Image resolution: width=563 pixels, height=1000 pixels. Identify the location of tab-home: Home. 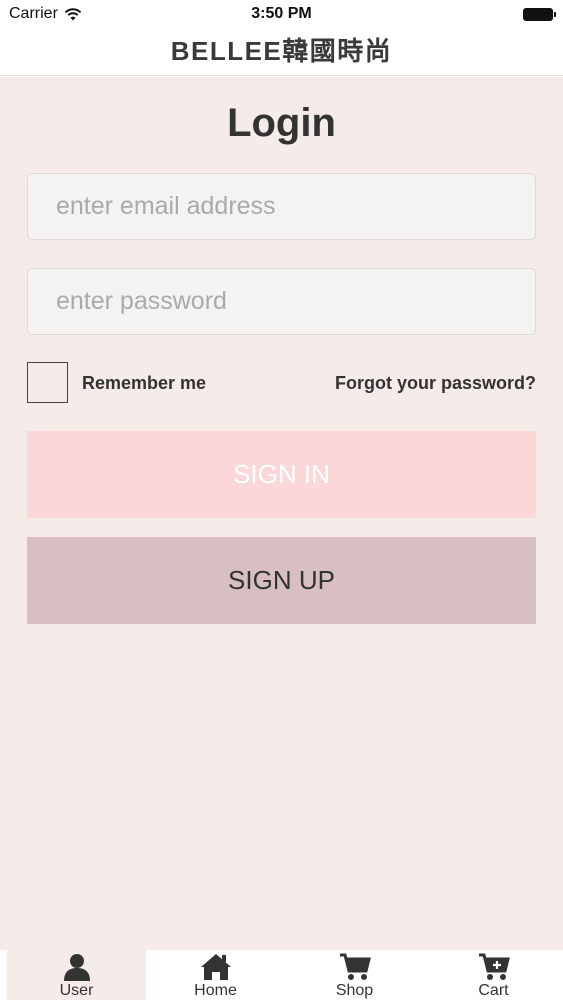
(215, 975).